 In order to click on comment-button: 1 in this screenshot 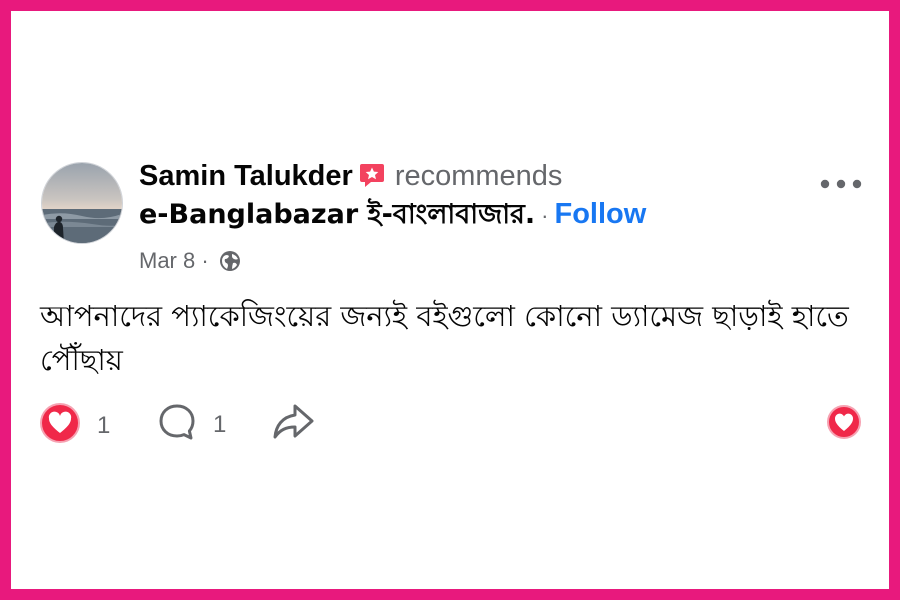, I will do `click(191, 424)`.